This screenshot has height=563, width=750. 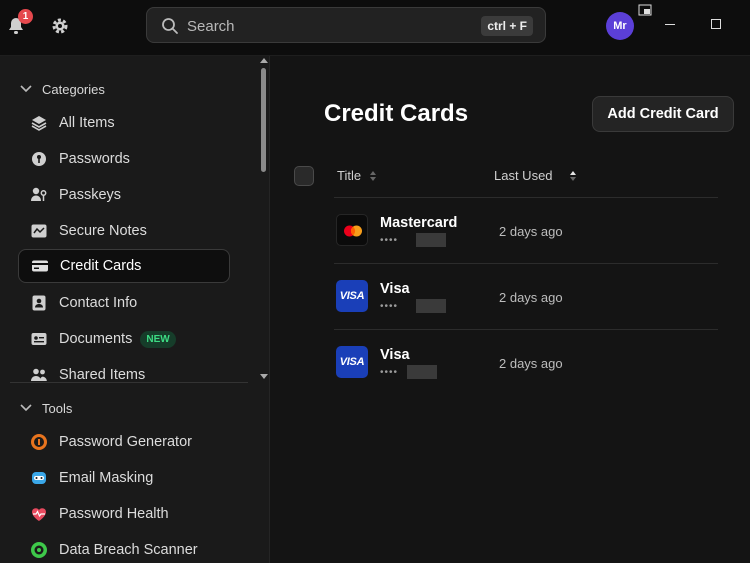 What do you see at coordinates (263, 120) in the screenshot?
I see `sidebar-scrollbar-thumb` at bounding box center [263, 120].